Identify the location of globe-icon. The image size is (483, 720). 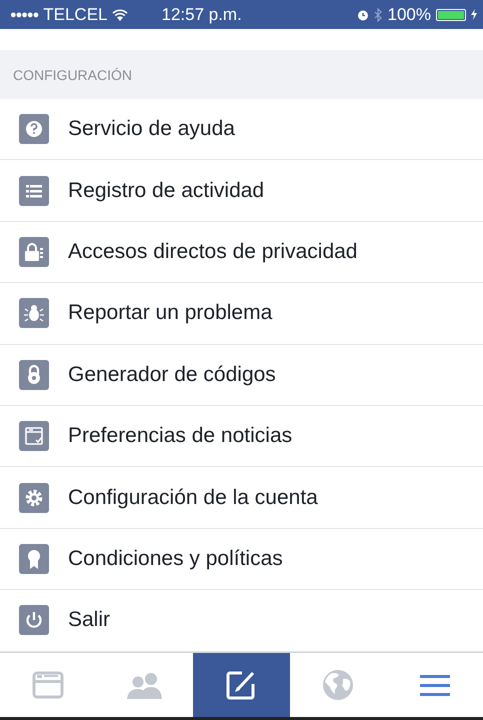
(338, 684).